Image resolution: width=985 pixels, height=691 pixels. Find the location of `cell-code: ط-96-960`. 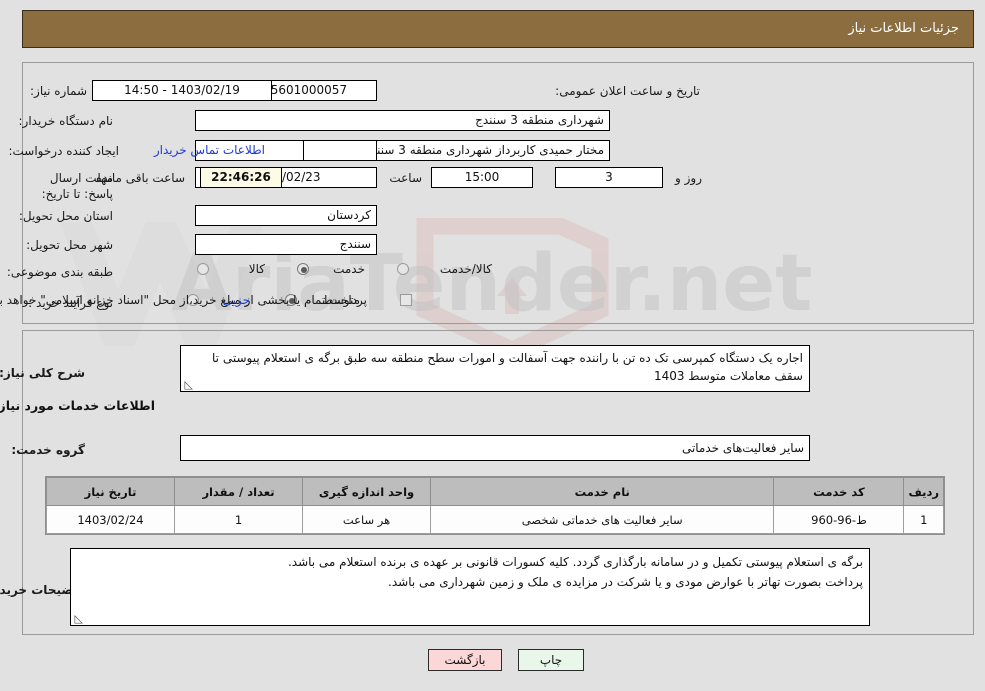

cell-code: ط-96-960 is located at coordinates (839, 519).